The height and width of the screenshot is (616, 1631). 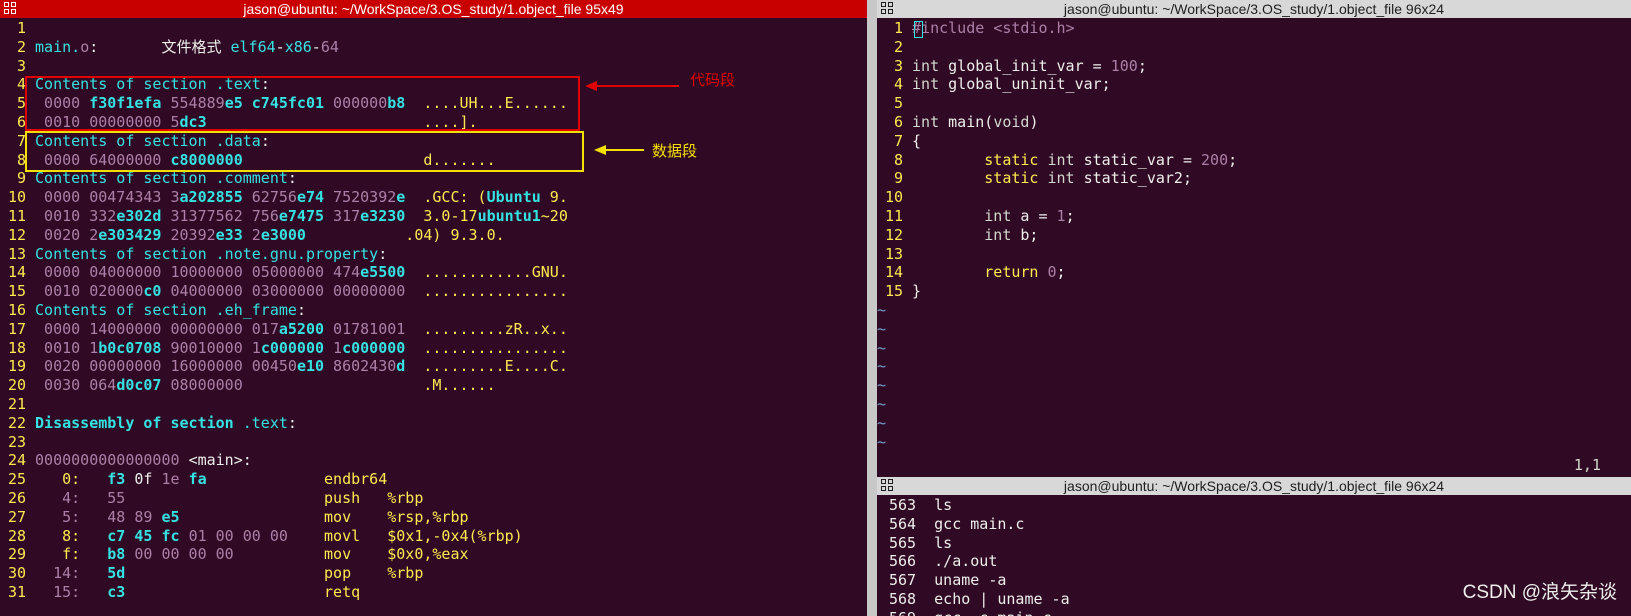 What do you see at coordinates (943, 542) in the screenshot?
I see `history-command: ls` at bounding box center [943, 542].